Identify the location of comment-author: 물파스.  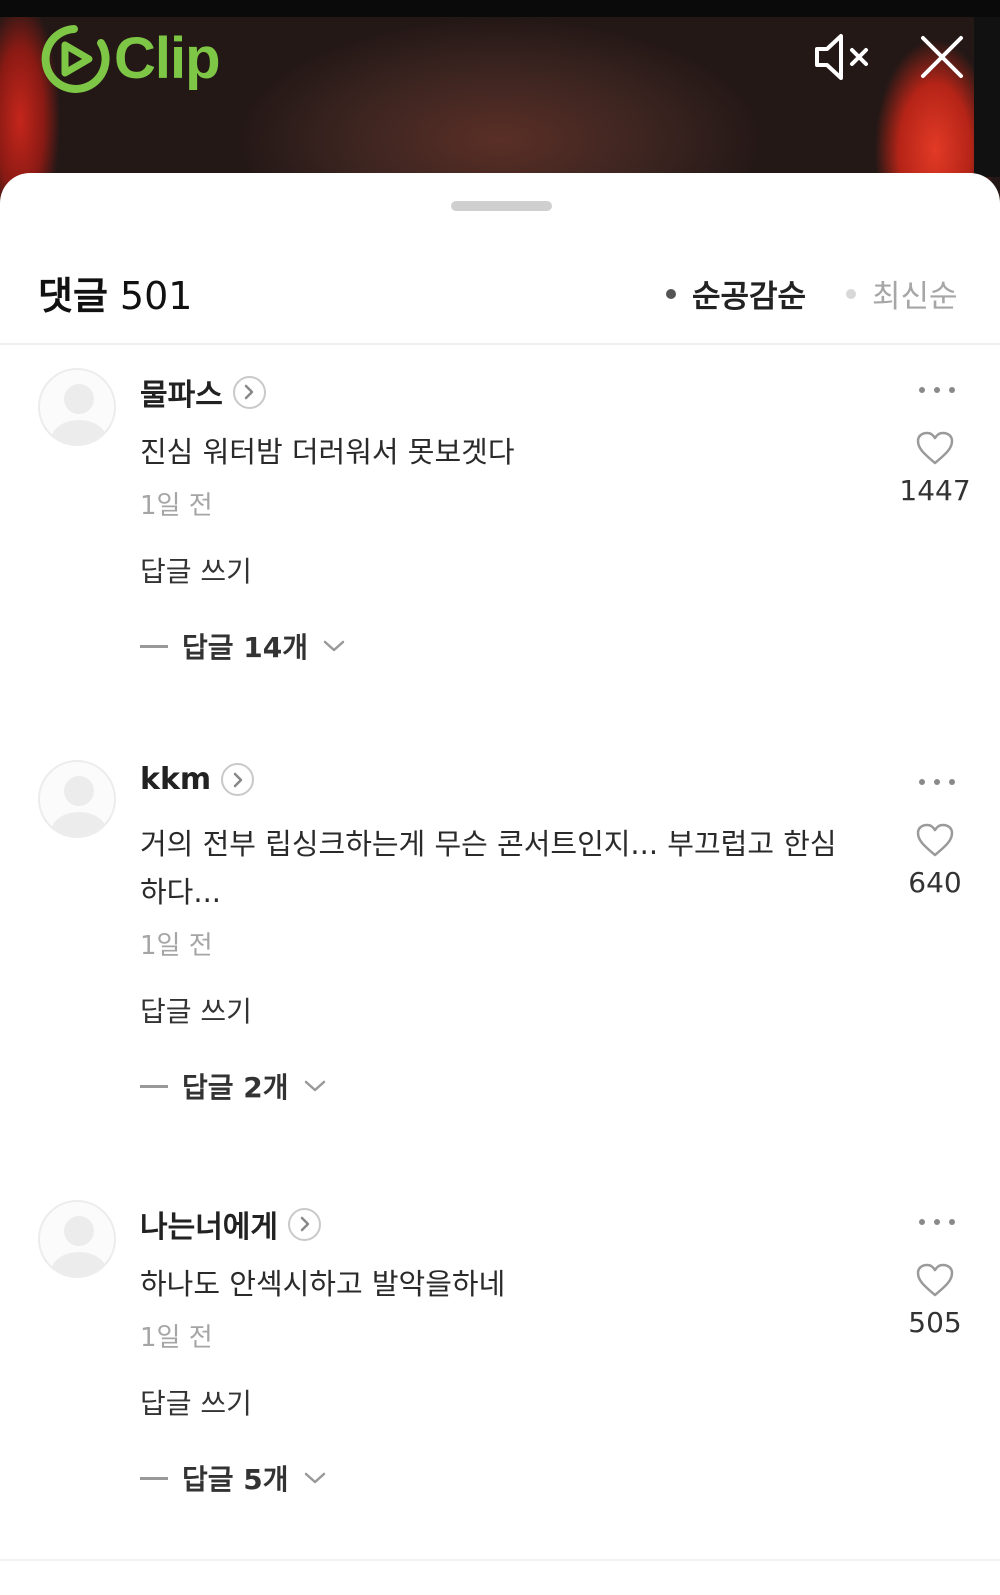
(203, 392).